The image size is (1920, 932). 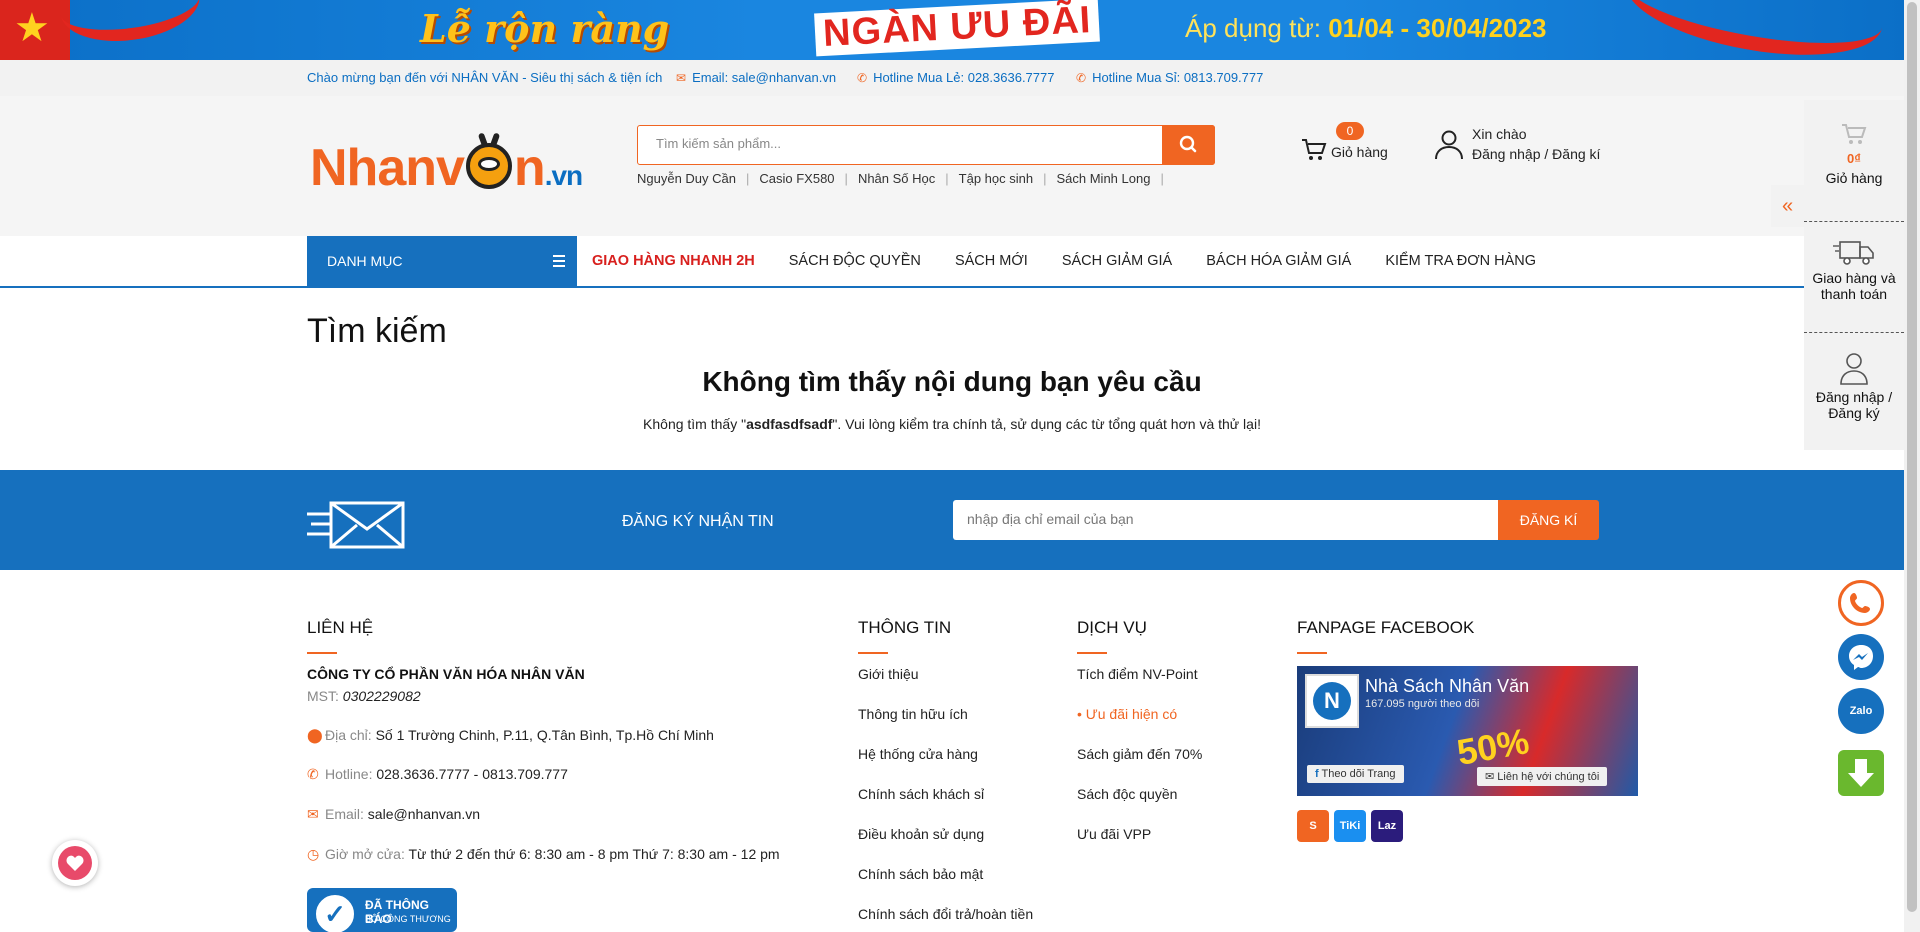 I want to click on login-link: Đăng nhập / Đăng kí, so click(x=1536, y=154).